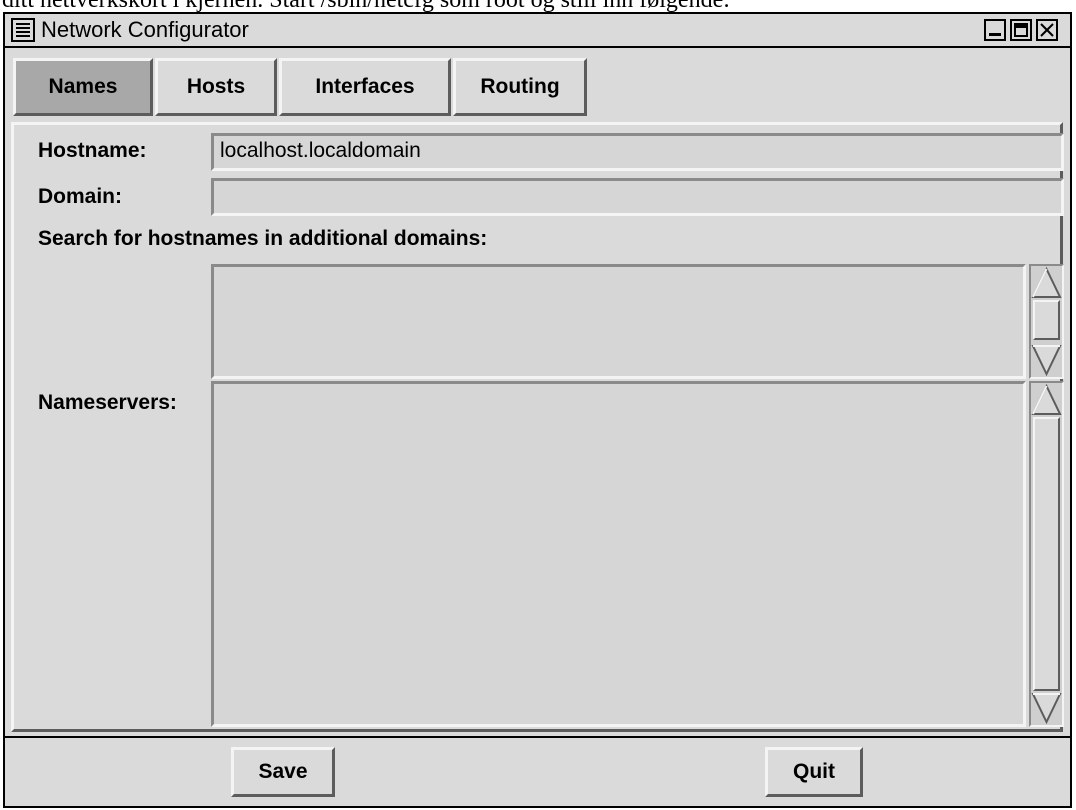 This screenshot has height=810, width=1076. I want to click on domain-label: Domain:, so click(80, 196).